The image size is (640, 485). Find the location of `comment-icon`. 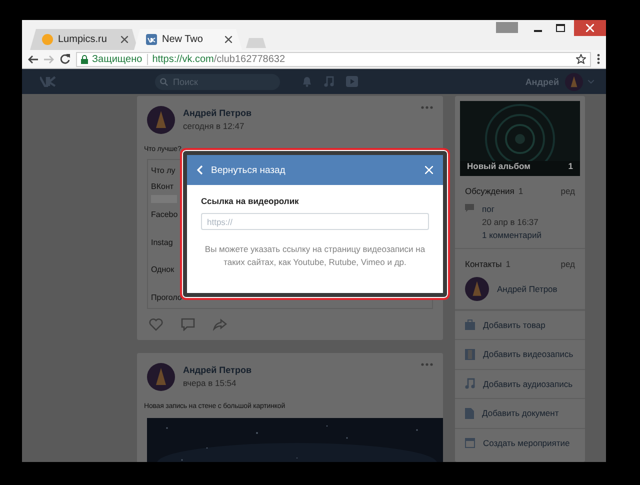

comment-icon is located at coordinates (188, 324).